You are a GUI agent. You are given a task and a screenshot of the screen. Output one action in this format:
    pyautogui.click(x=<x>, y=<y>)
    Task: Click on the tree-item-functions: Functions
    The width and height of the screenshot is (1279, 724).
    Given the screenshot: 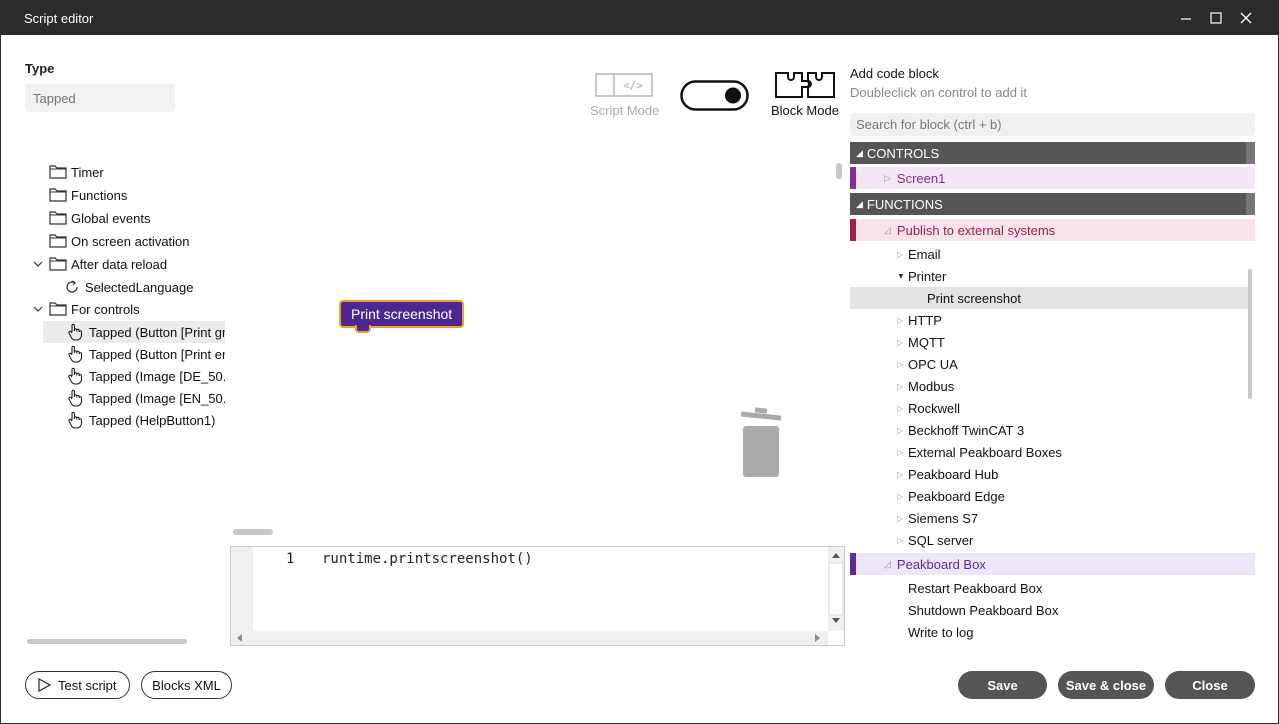 What is the action you would take?
    pyautogui.click(x=79, y=195)
    